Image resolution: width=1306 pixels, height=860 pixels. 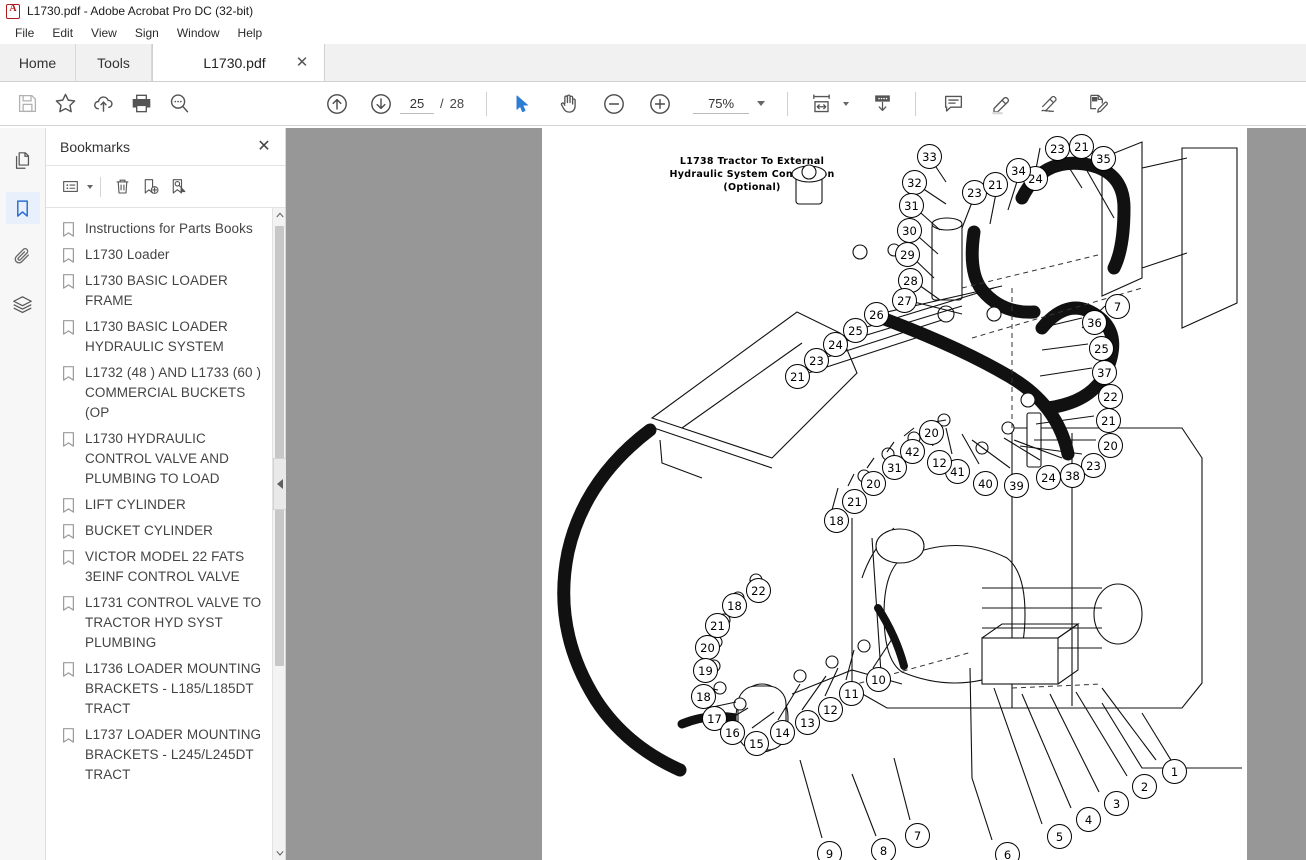 What do you see at coordinates (141, 104) in the screenshot?
I see `print-icon` at bounding box center [141, 104].